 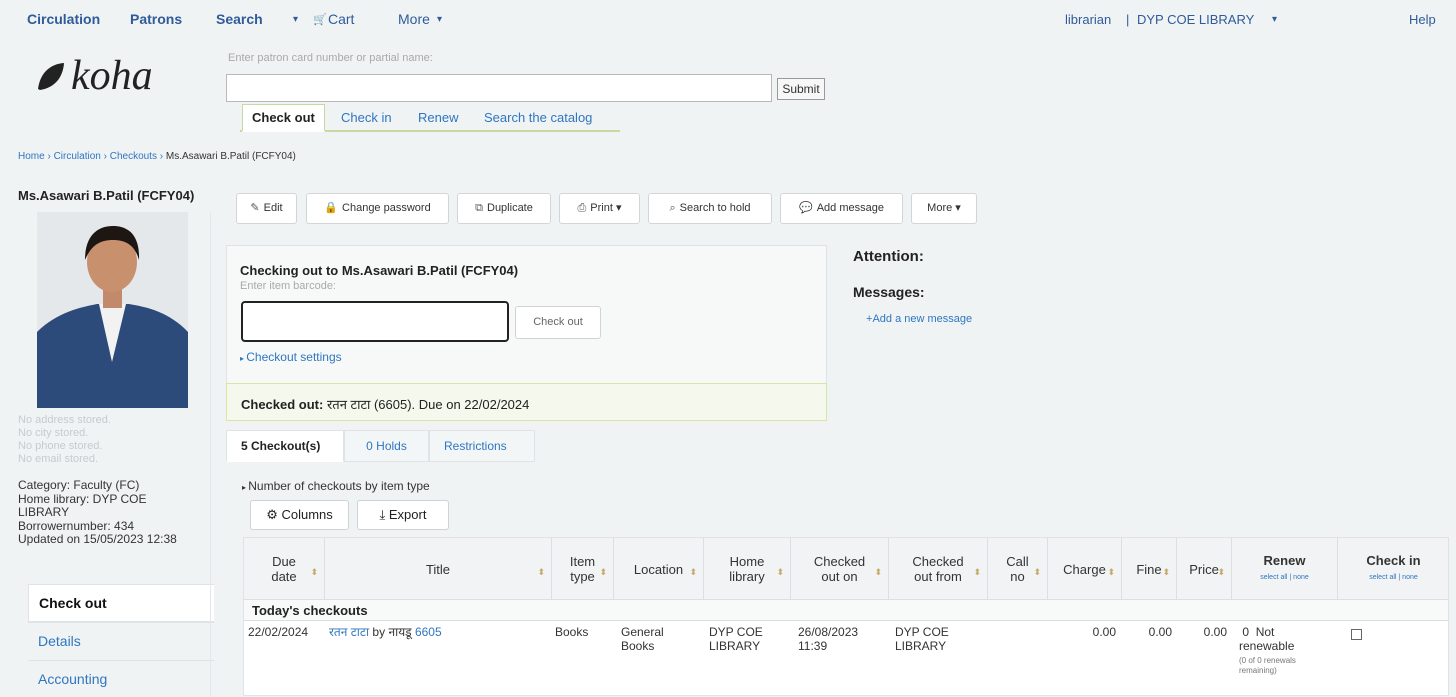 What do you see at coordinates (283, 118) in the screenshot?
I see `tab-check-out: Check out` at bounding box center [283, 118].